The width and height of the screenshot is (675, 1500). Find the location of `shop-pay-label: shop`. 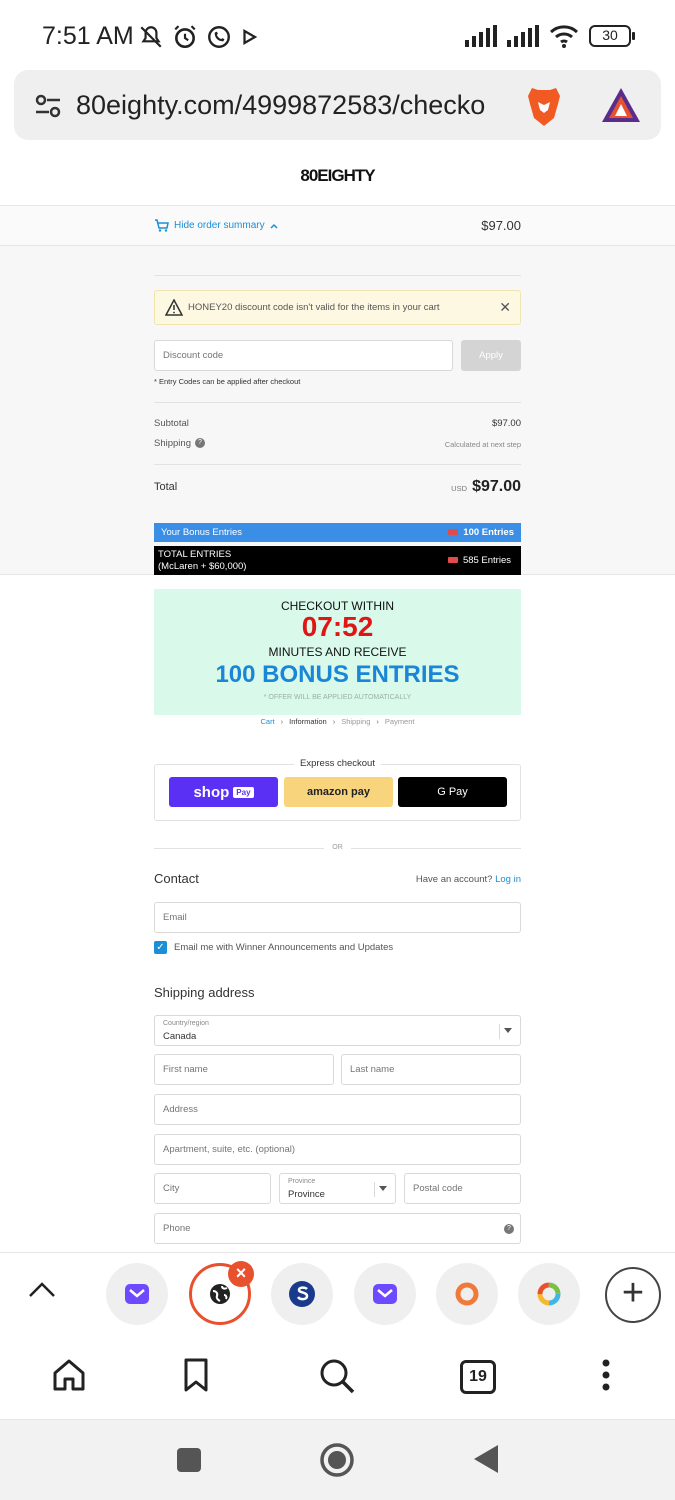

shop-pay-label: shop is located at coordinates (211, 792).